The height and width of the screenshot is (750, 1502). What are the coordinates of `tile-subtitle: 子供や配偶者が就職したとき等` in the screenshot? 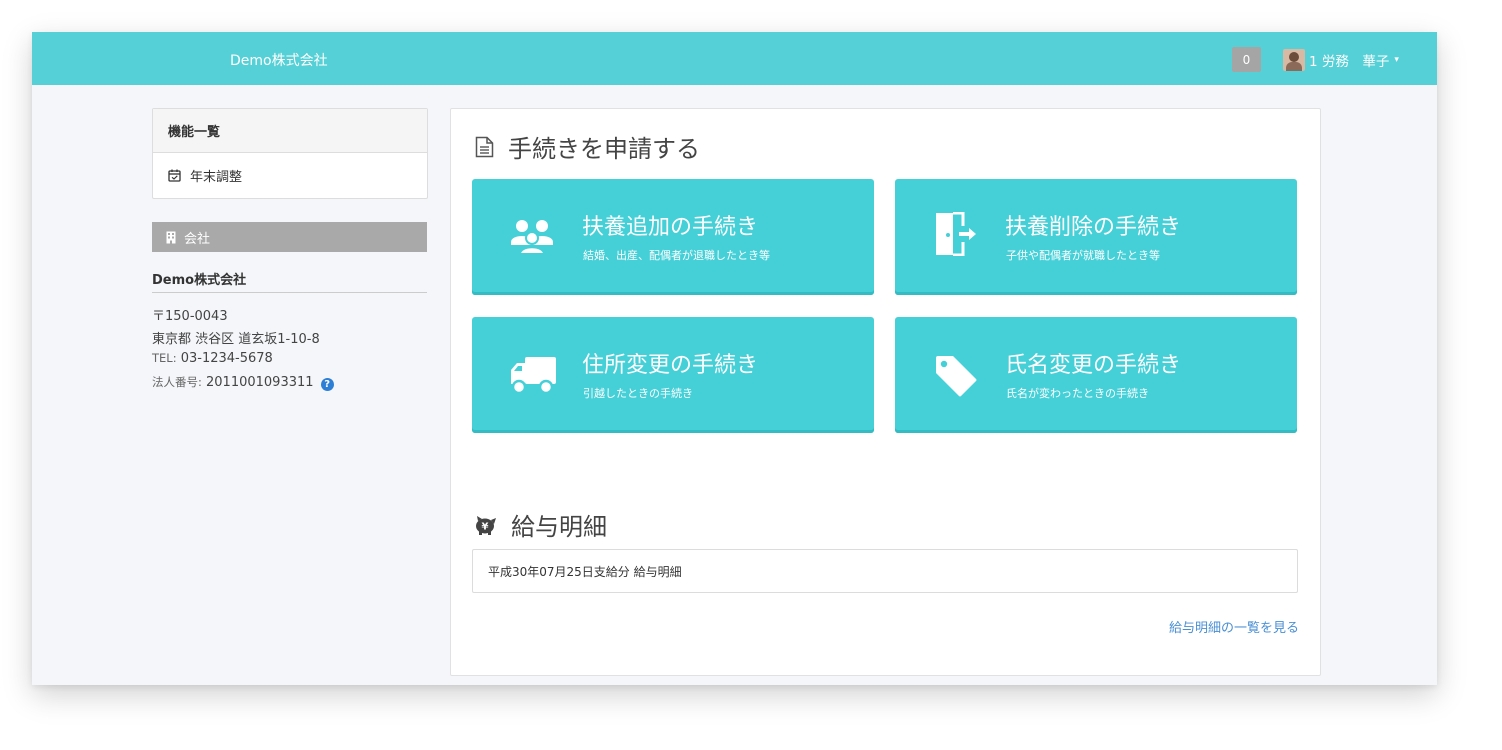 It's located at (1083, 255).